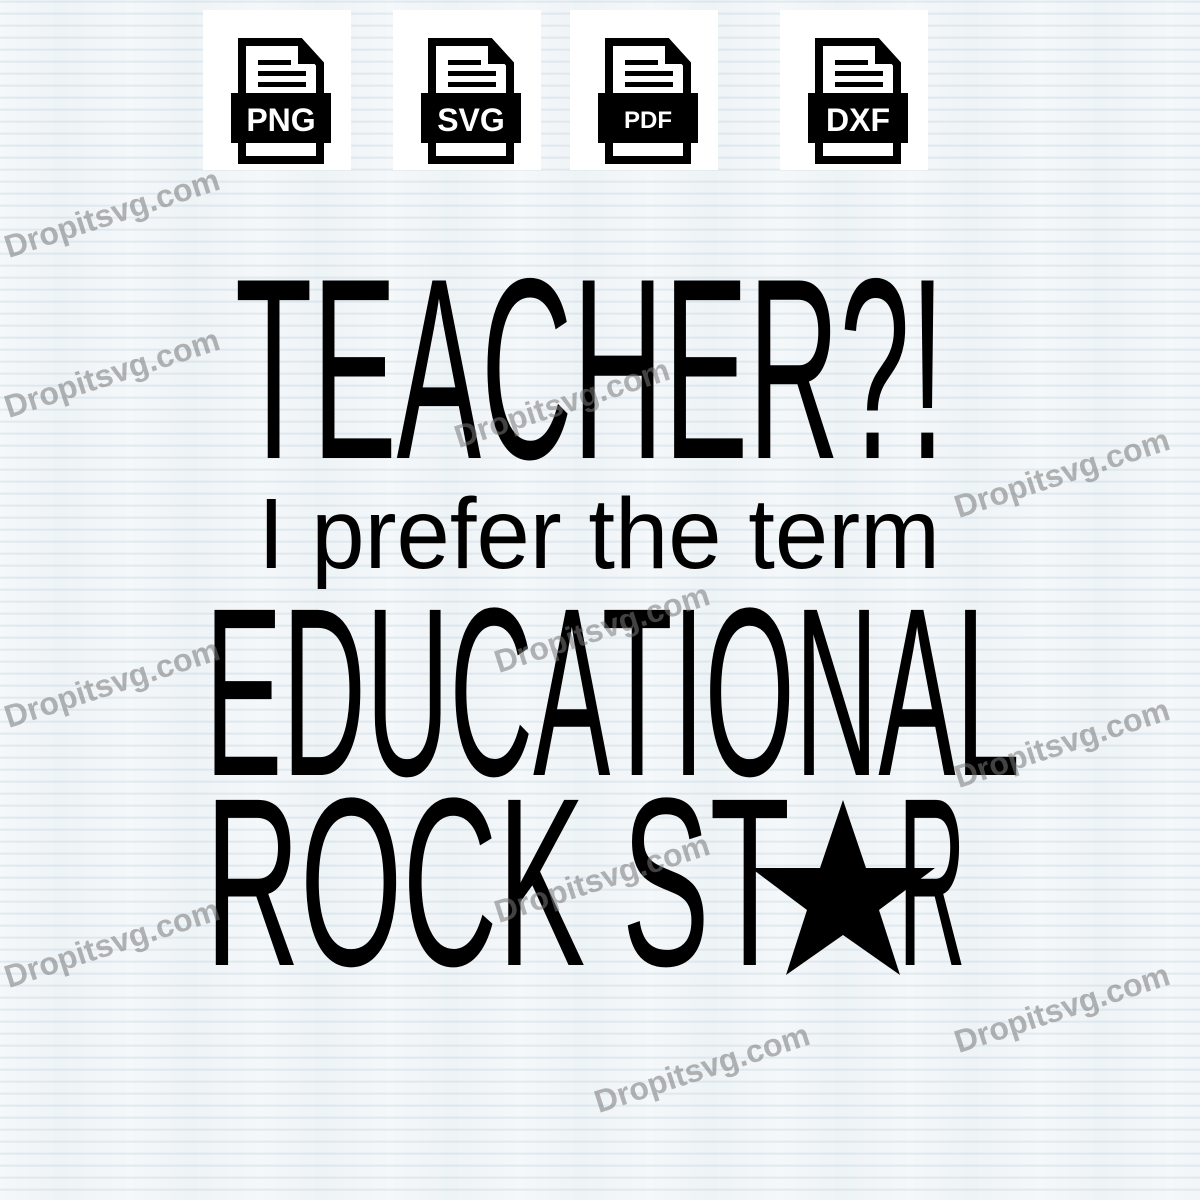 The height and width of the screenshot is (1200, 1200). Describe the element at coordinates (497, 882) in the screenshot. I see `design-line-rock-st: ROCK ST` at that location.